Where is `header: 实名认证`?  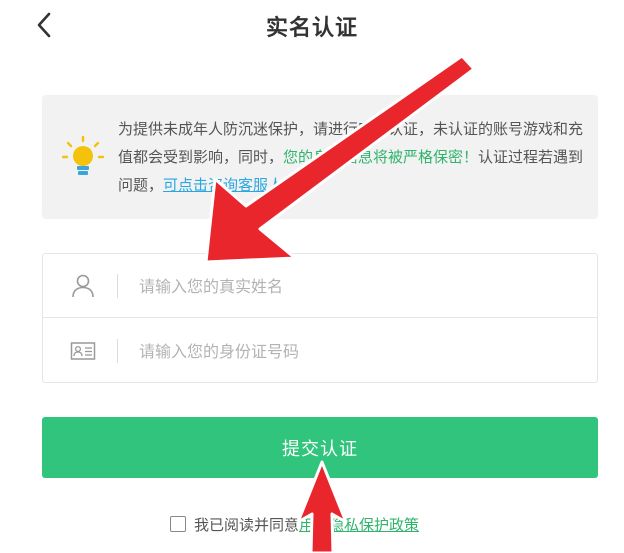 header: 实名认证 is located at coordinates (312, 26).